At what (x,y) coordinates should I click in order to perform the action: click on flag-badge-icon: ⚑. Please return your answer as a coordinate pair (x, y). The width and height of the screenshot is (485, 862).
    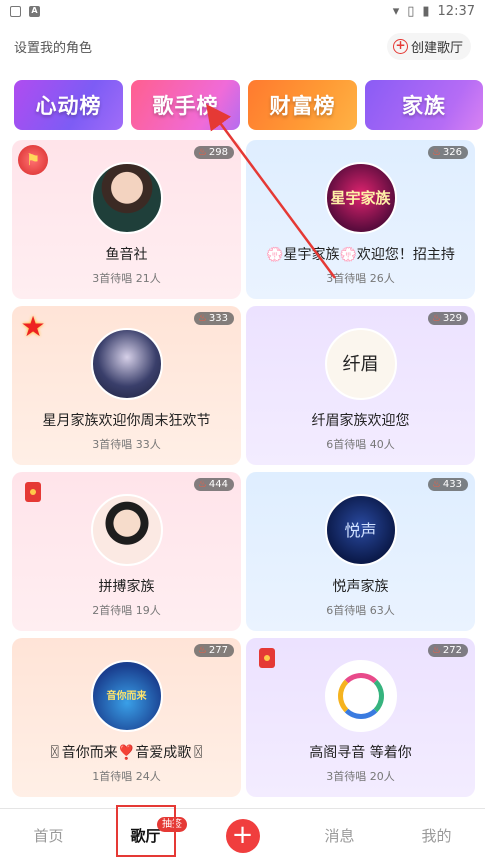
    Looking at the image, I should click on (33, 160).